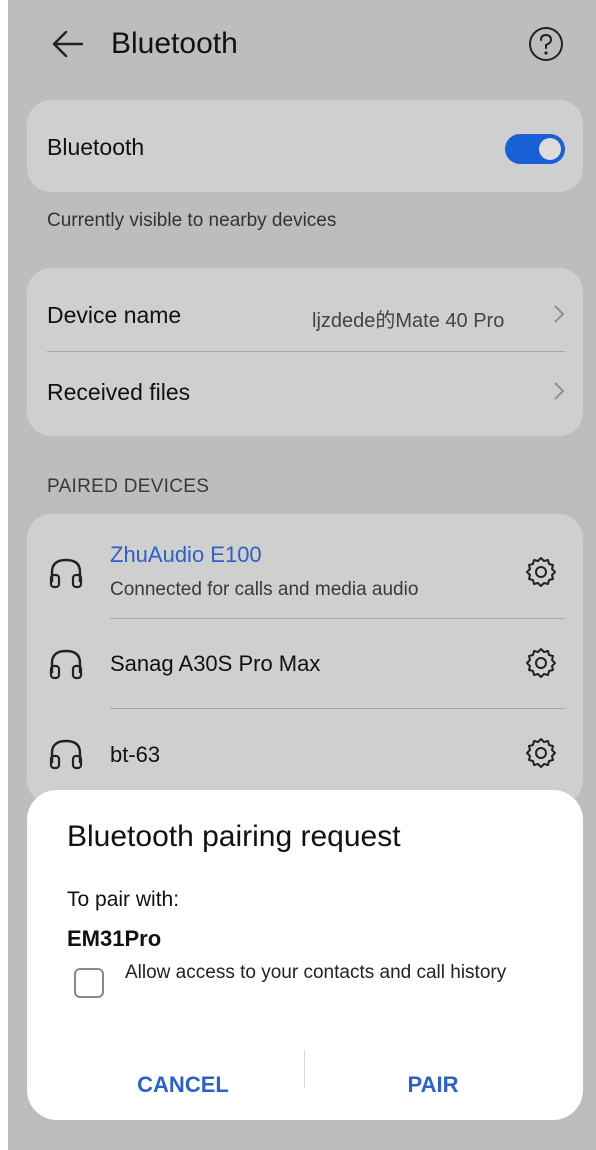  What do you see at coordinates (118, 392) in the screenshot?
I see `received-files-label: Received files` at bounding box center [118, 392].